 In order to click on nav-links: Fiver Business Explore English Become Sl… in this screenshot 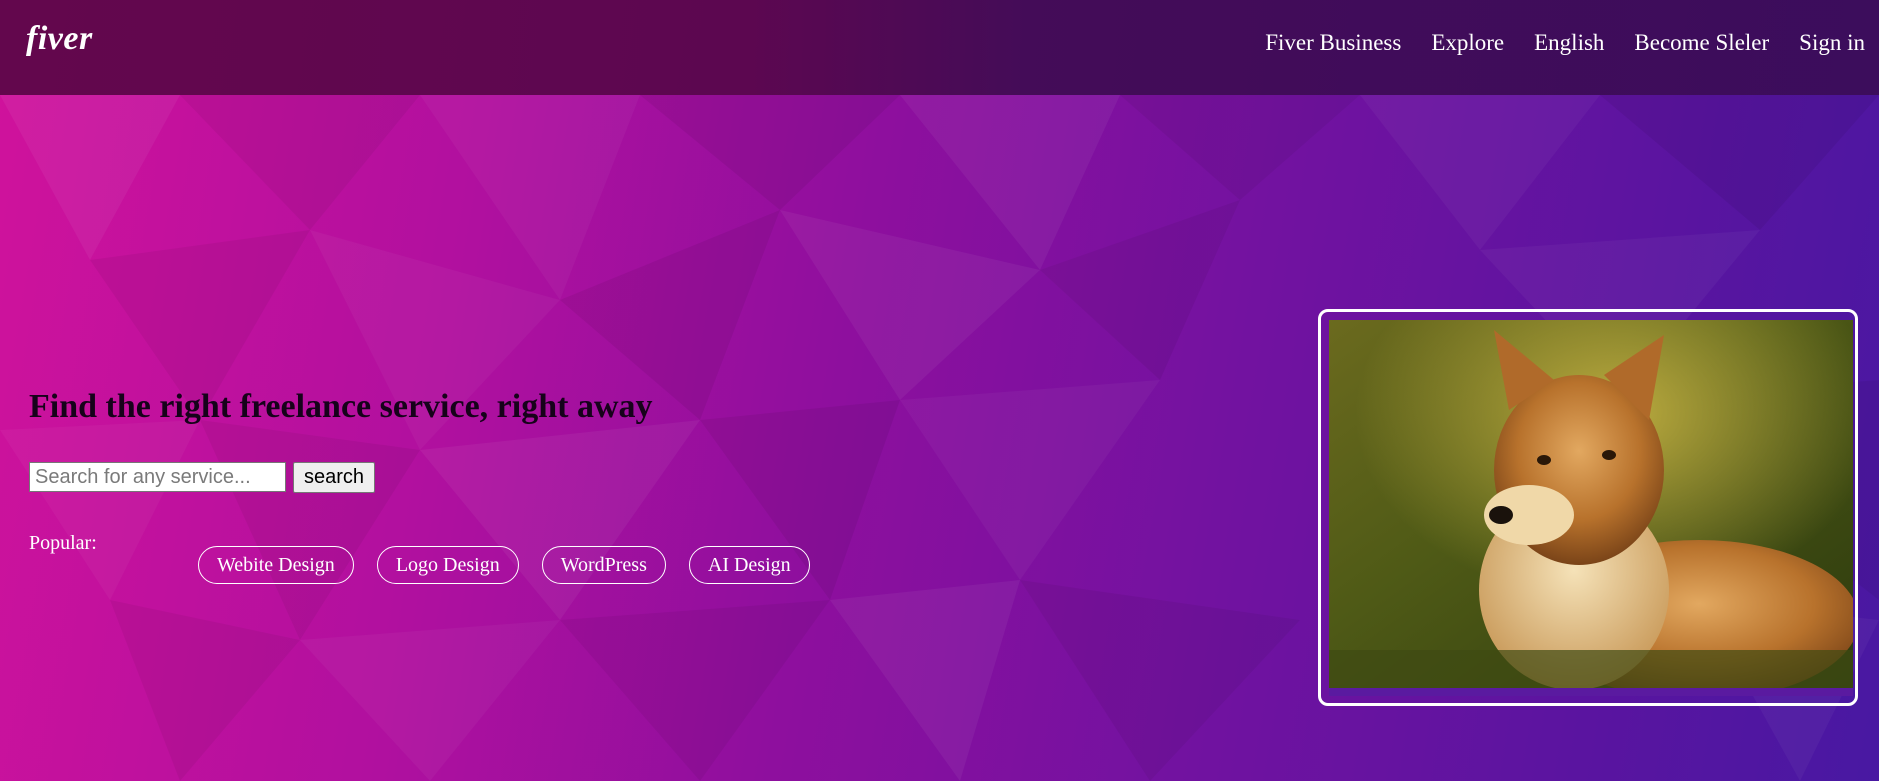, I will do `click(1565, 43)`.